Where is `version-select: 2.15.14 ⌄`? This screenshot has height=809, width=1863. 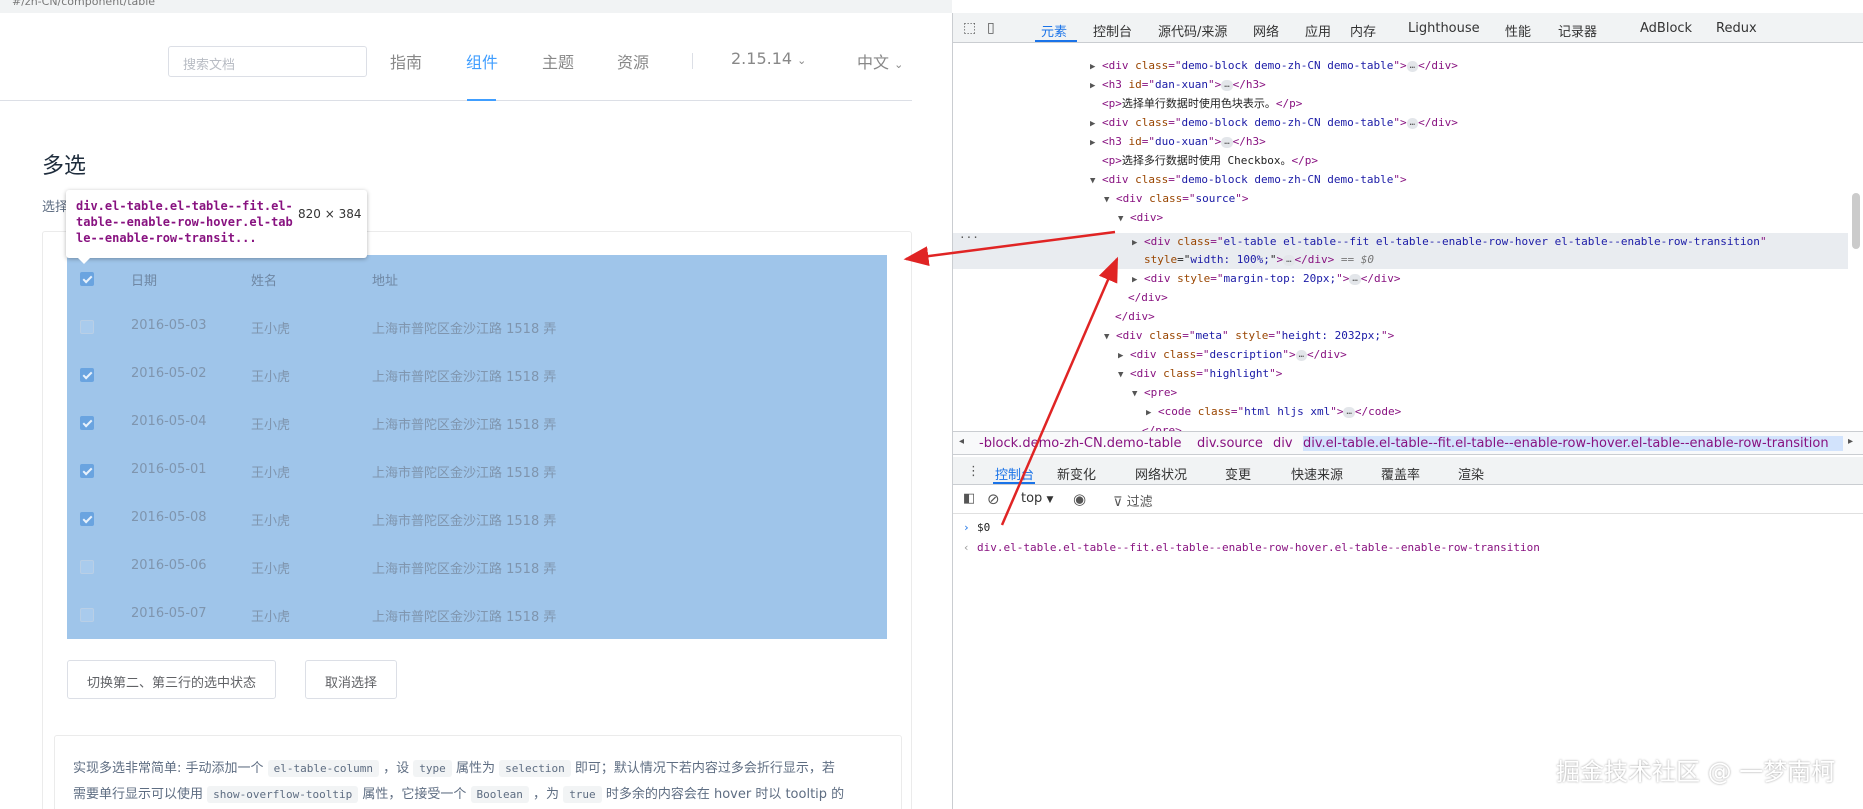 version-select: 2.15.14 ⌄ is located at coordinates (768, 58).